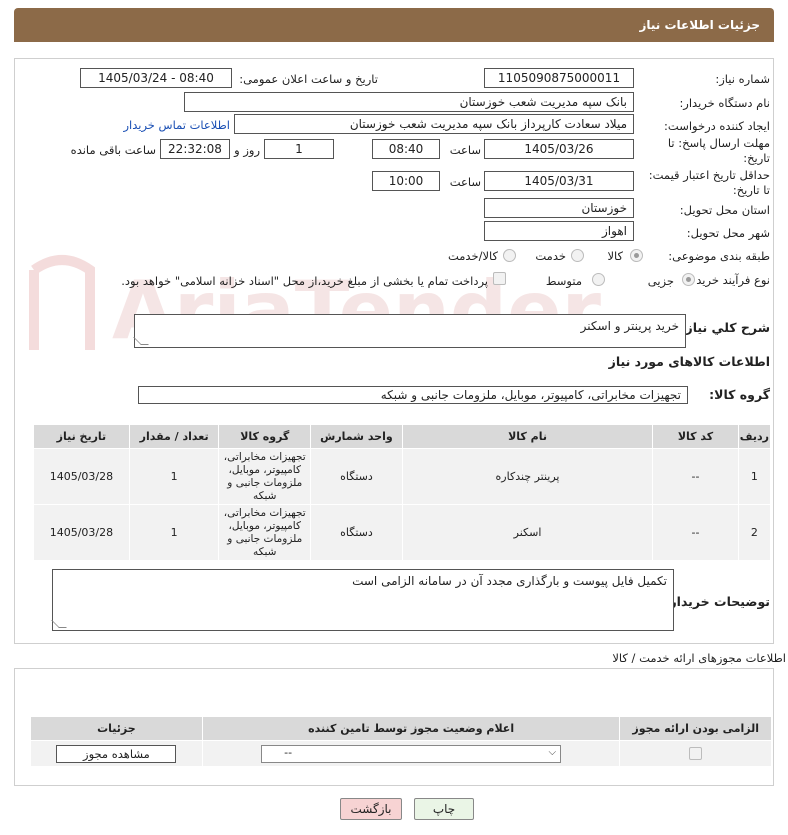  What do you see at coordinates (660, 281) in the screenshot?
I see `process-option-minor: جزیی` at bounding box center [660, 281].